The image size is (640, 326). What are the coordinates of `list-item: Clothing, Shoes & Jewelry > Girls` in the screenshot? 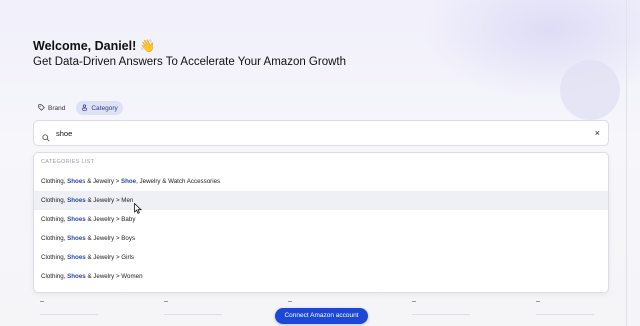 It's located at (321, 257).